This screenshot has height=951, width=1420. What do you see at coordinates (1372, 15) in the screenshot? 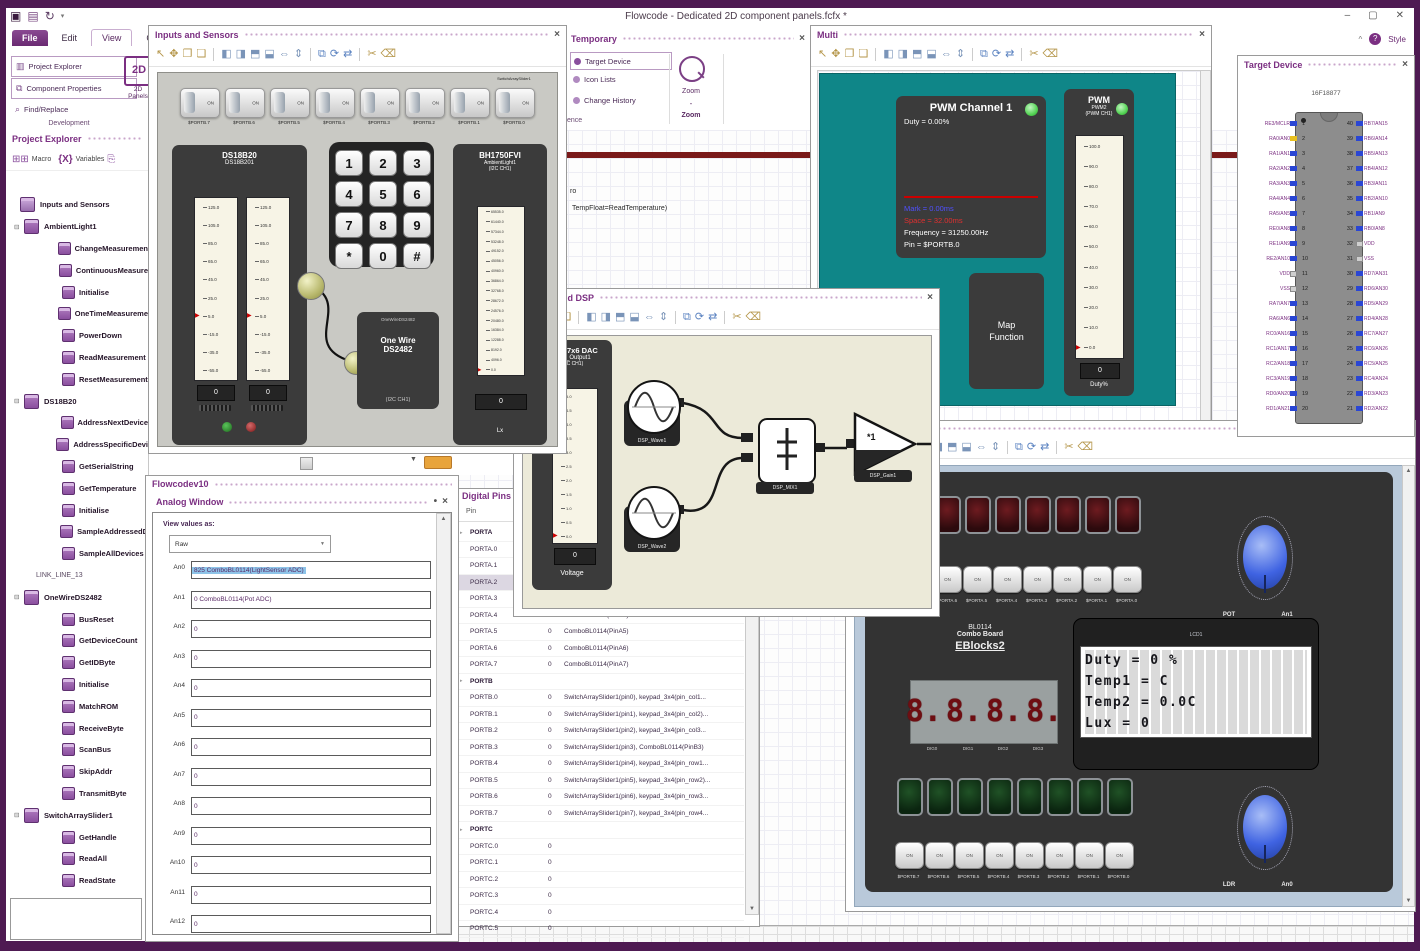
I see `maximize-button: ▢` at bounding box center [1372, 15].